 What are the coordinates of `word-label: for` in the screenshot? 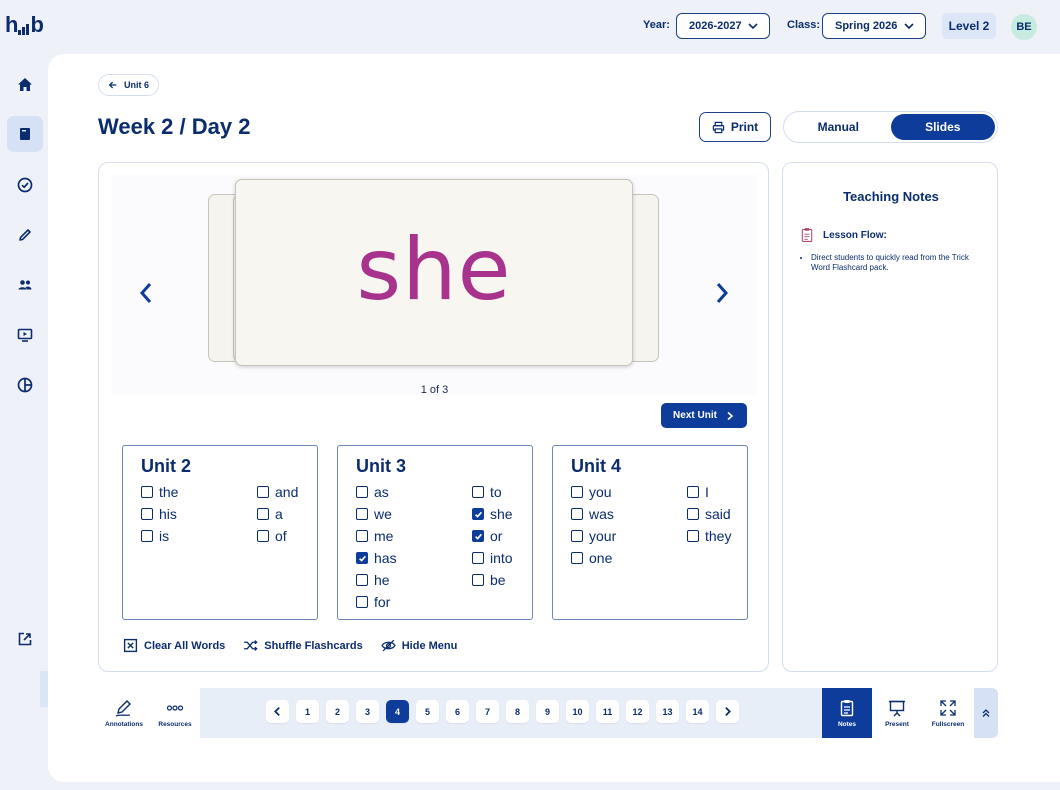 It's located at (382, 602).